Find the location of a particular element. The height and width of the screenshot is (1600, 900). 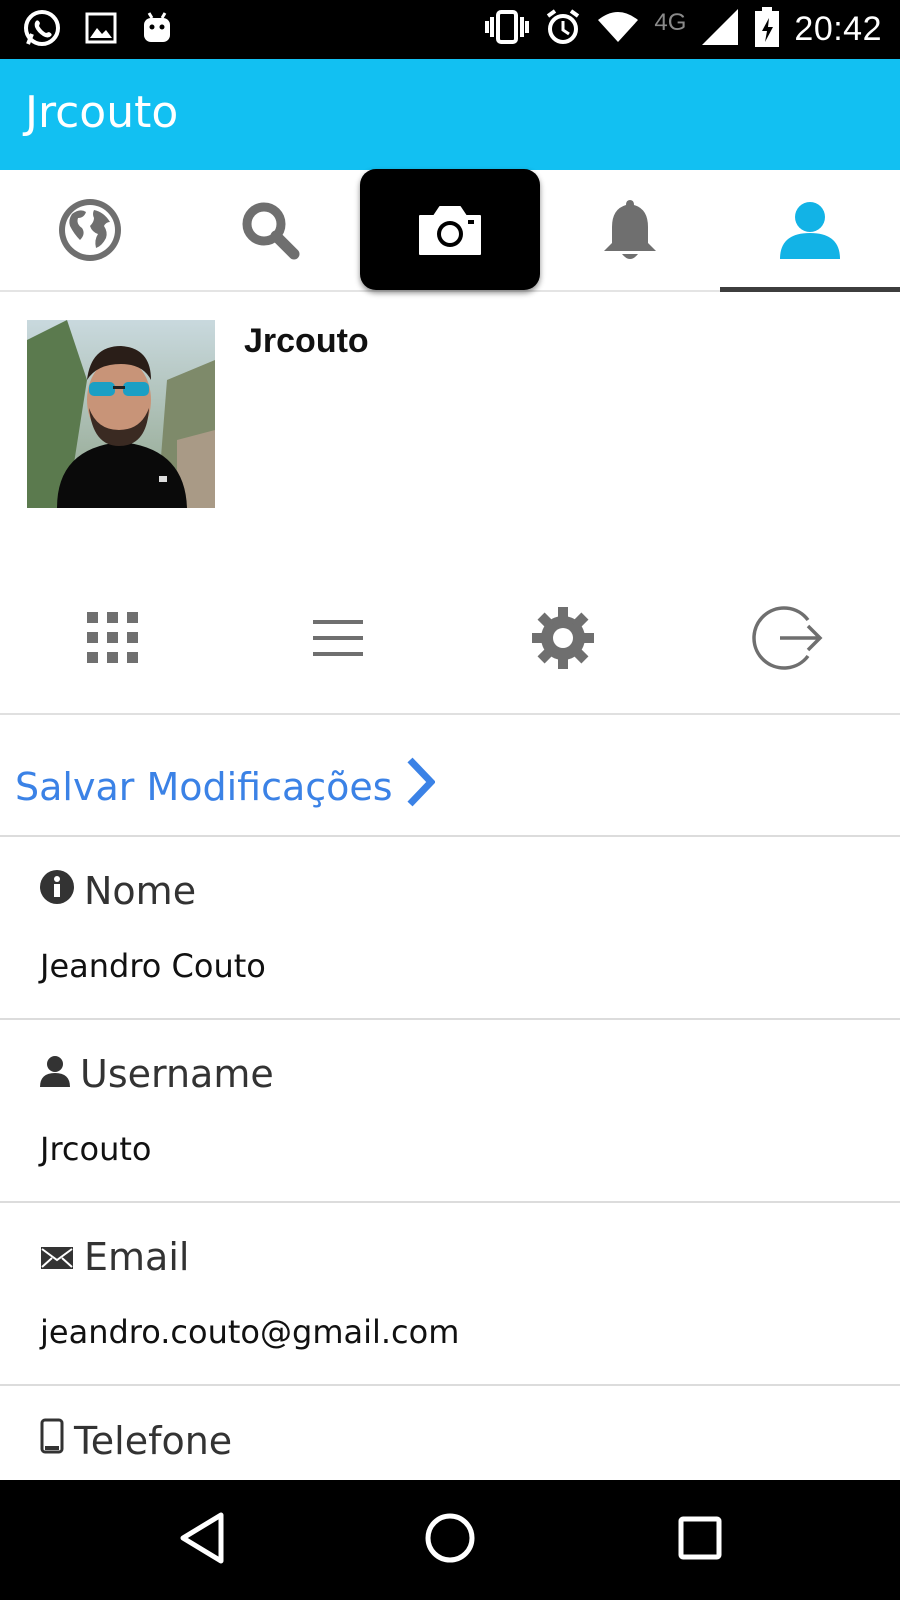

network-type: 4G is located at coordinates (670, 22).